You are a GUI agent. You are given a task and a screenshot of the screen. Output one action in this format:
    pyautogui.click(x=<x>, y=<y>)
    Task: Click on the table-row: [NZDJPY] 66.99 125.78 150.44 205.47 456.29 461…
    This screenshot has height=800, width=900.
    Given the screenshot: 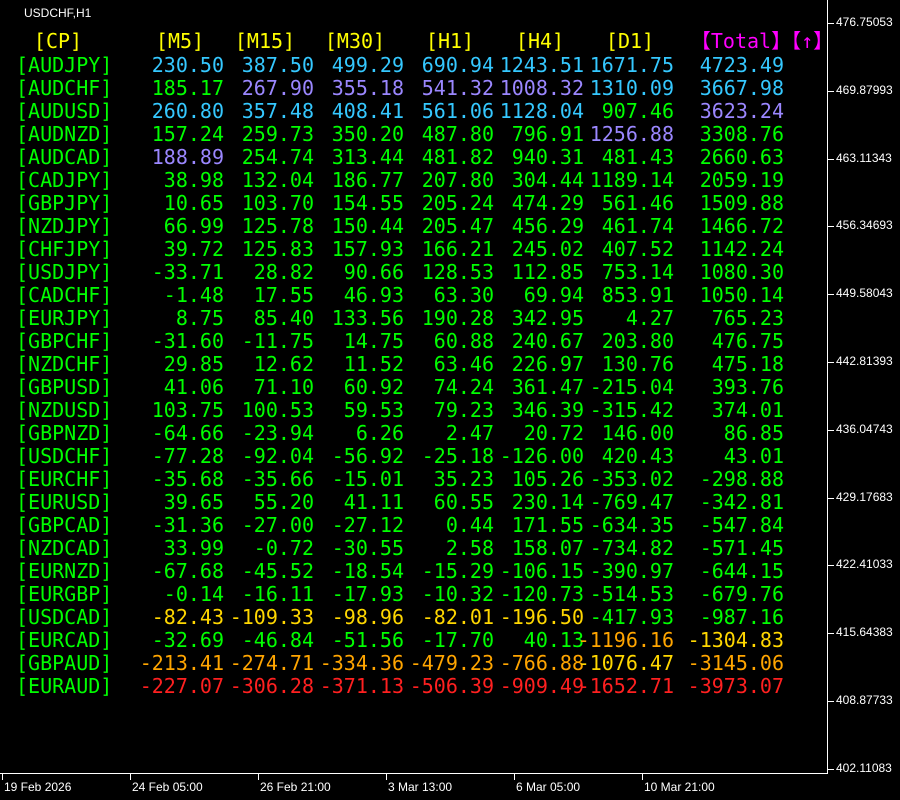 What is the action you would take?
    pyautogui.click(x=400, y=226)
    